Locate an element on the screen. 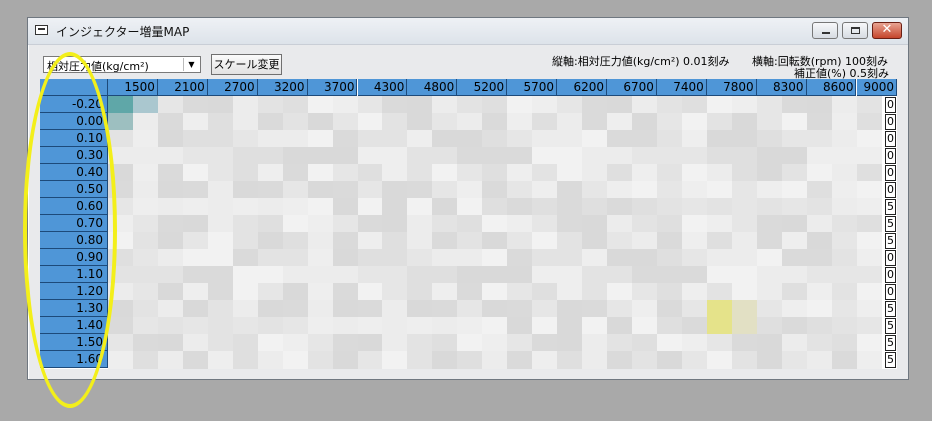 Image resolution: width=932 pixels, height=421 pixels. maximize-button is located at coordinates (855, 30).